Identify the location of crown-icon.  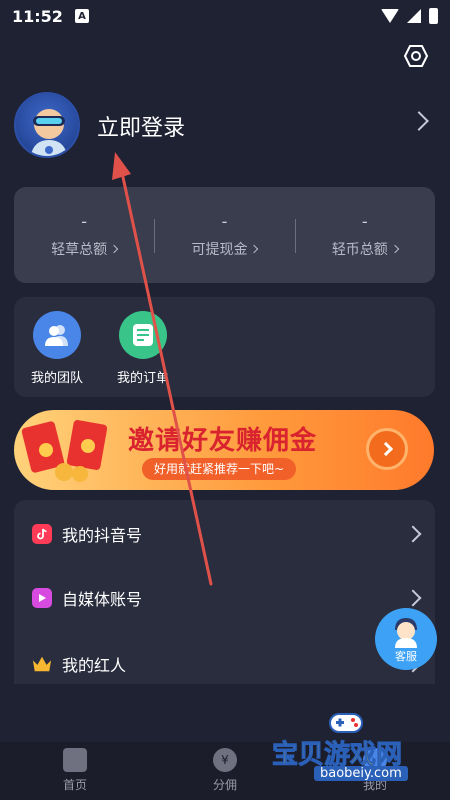
(42, 664).